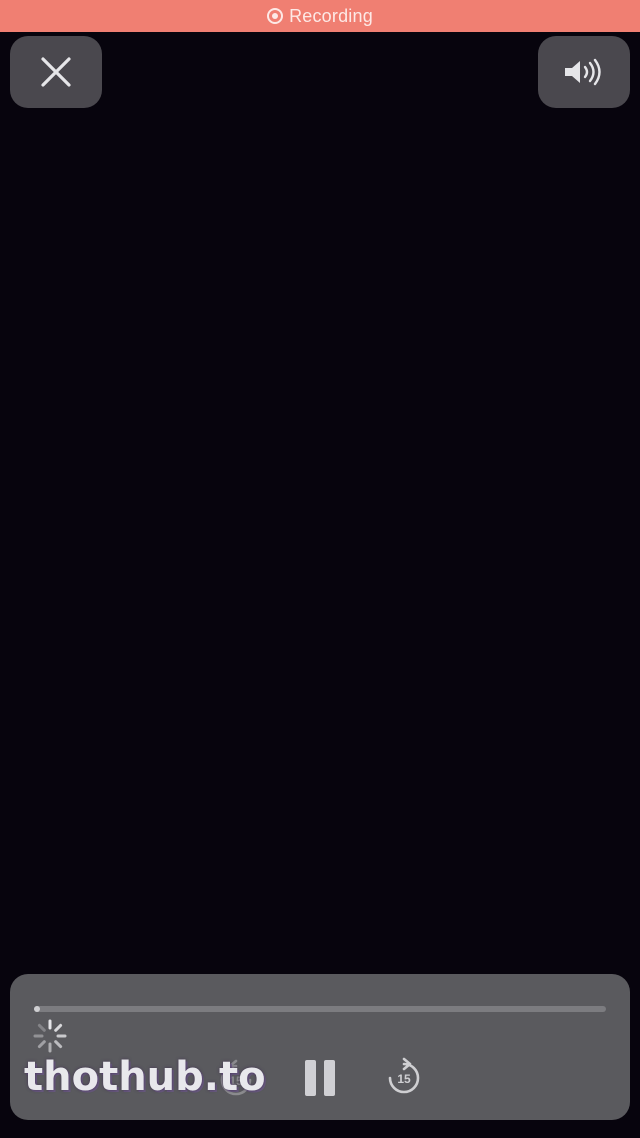 The height and width of the screenshot is (1138, 640). I want to click on watermark-text: thothub.to, so click(145, 1077).